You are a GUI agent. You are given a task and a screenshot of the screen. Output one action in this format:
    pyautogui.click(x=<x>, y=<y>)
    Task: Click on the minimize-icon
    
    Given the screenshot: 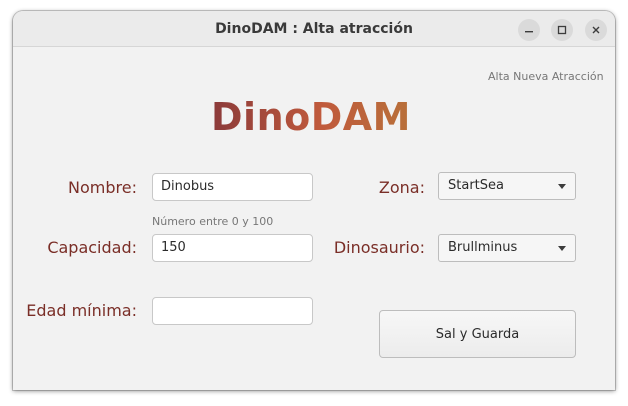 What is the action you would take?
    pyautogui.click(x=529, y=32)
    